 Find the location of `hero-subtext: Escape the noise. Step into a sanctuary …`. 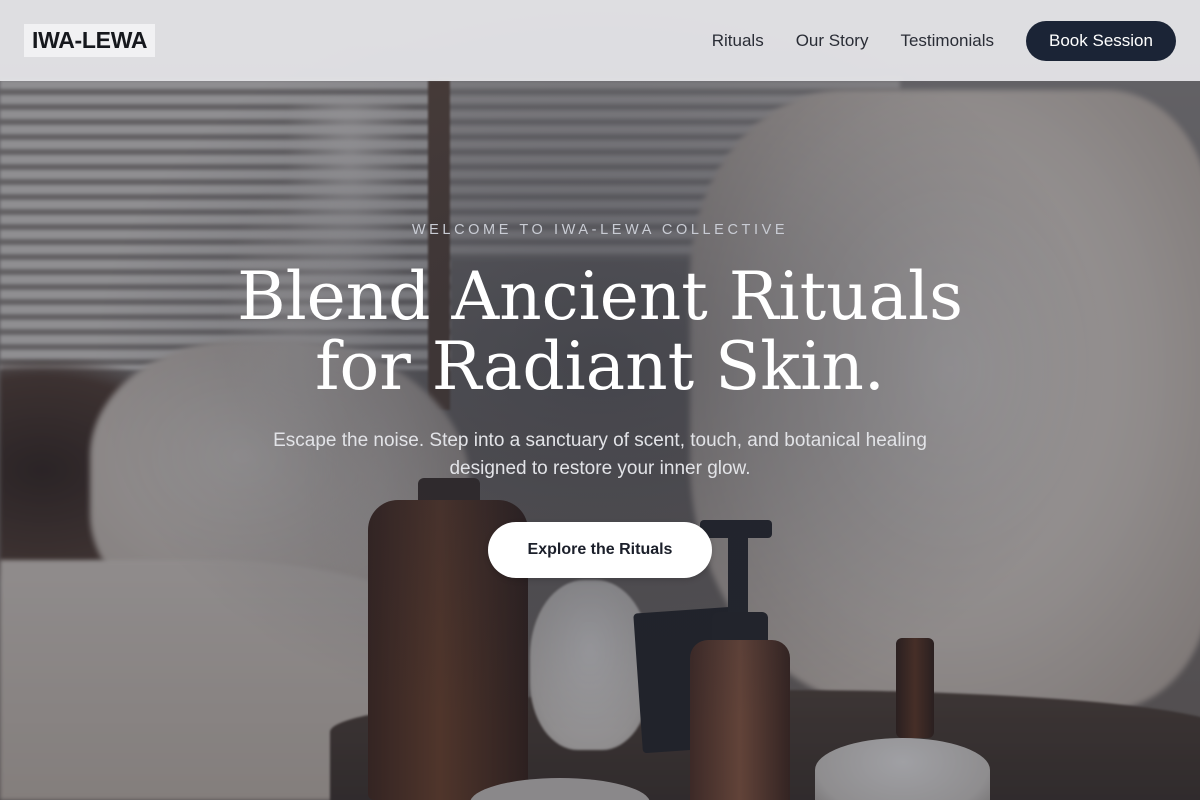

hero-subtext: Escape the noise. Step into a sanctuary … is located at coordinates (600, 454).